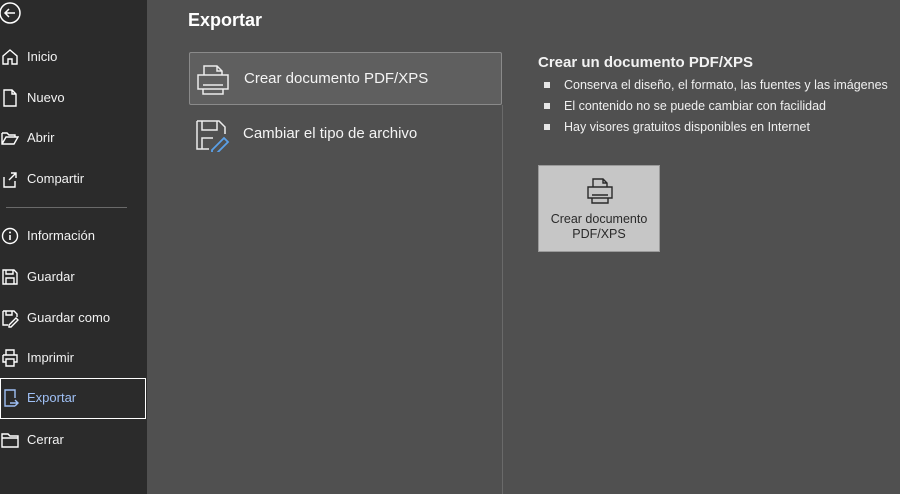  Describe the element at coordinates (56, 178) in the screenshot. I see `nav-label: Compartir` at that location.